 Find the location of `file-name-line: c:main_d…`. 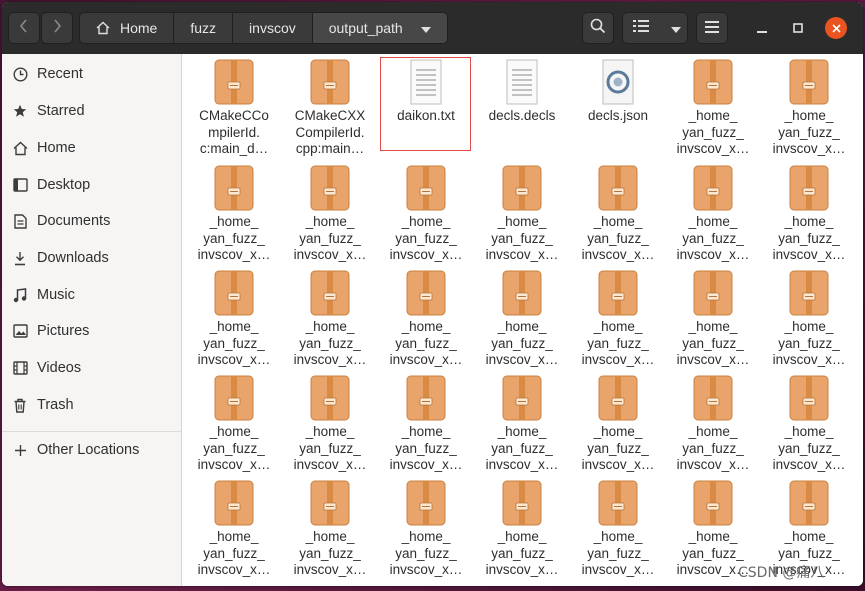

file-name-line: c:main_d… is located at coordinates (234, 148).